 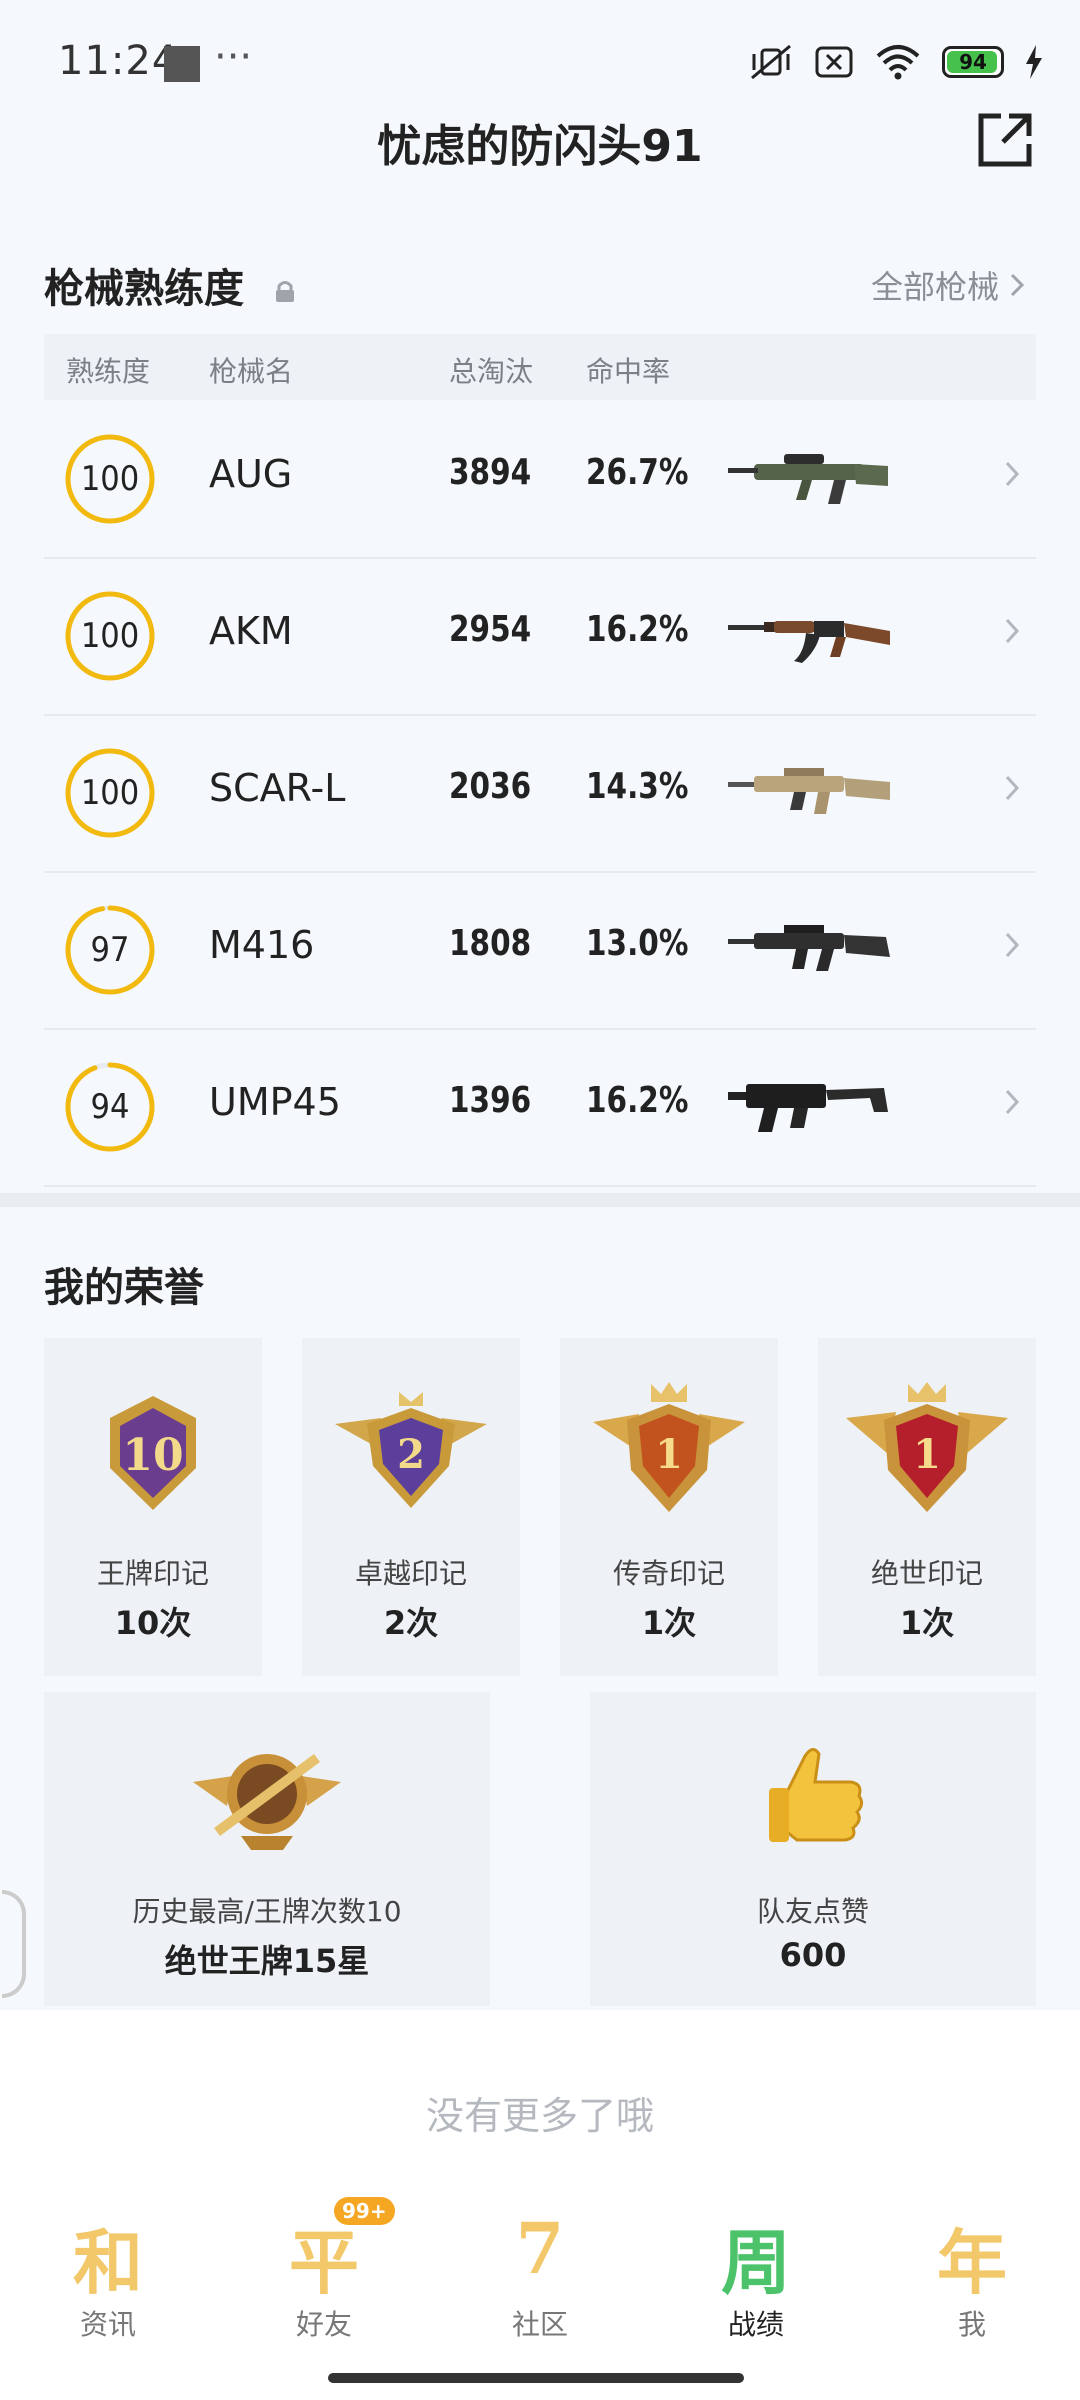 I want to click on all-weapons-link: 全部枪械, so click(x=948, y=285).